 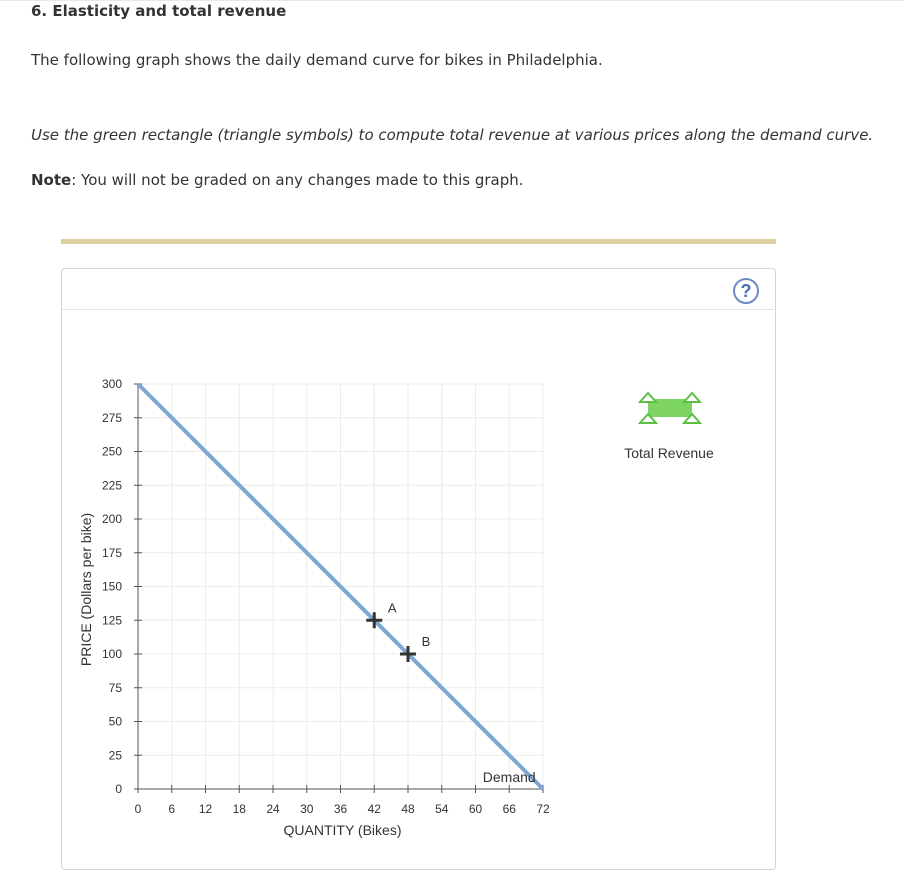 I want to click on x-tick-label: 6, so click(x=171, y=809).